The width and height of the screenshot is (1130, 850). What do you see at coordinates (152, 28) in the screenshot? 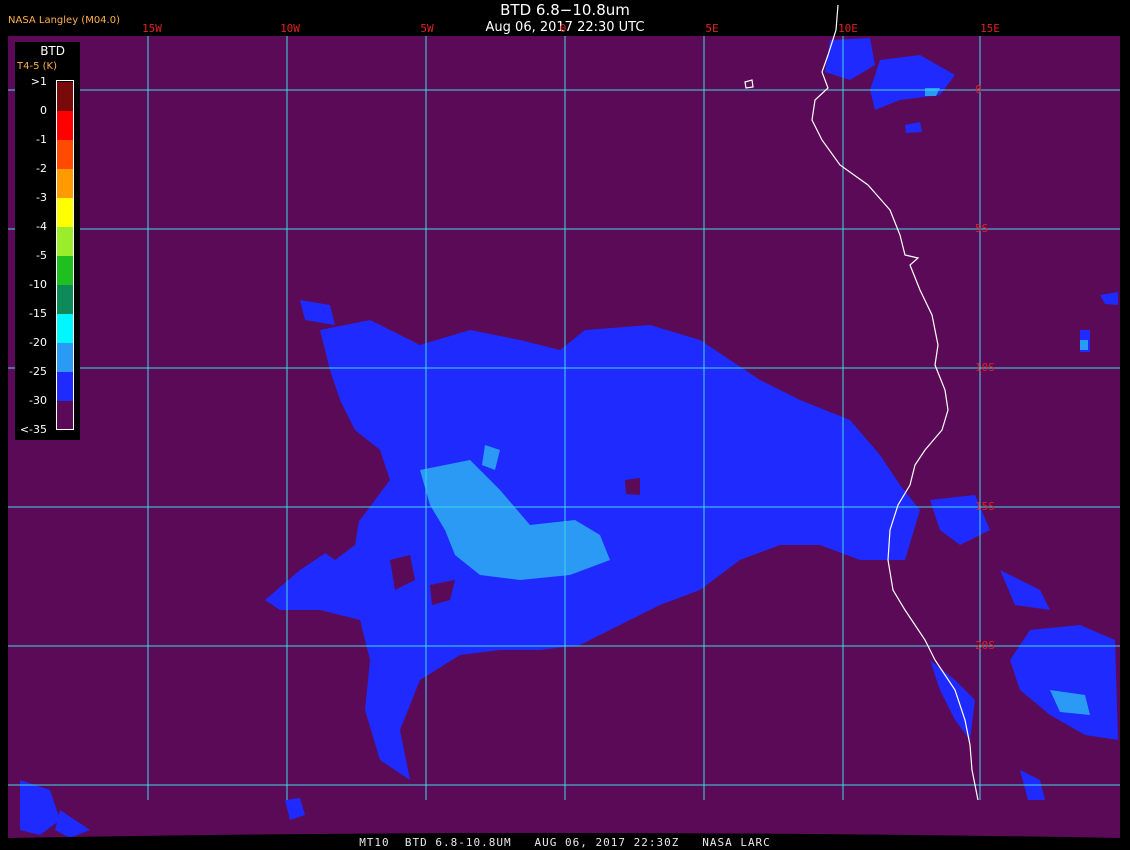
I see `lon-label-15w: 15W` at bounding box center [152, 28].